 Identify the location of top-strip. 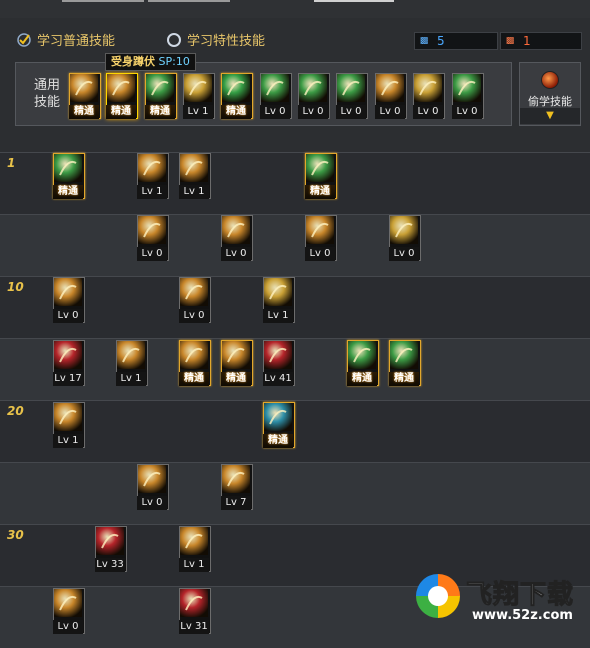
(295, 9).